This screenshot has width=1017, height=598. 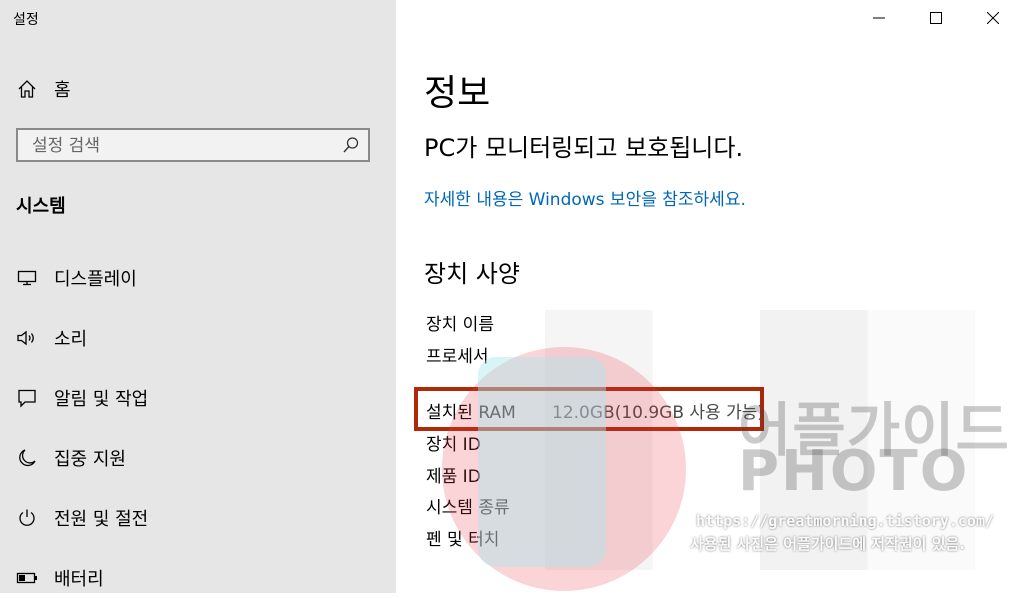 I want to click on watermark-url: https://greatmorning.tistory.com/, so click(x=845, y=521).